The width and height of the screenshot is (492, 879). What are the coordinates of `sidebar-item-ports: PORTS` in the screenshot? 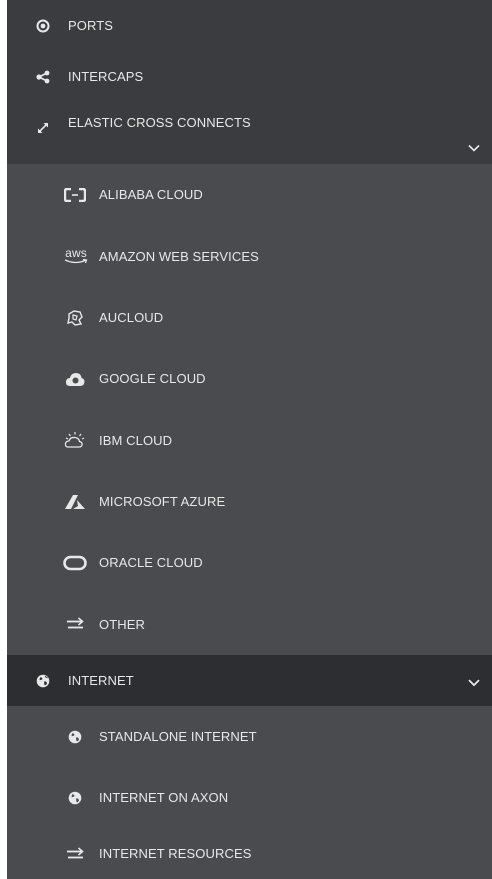 It's located at (249, 25).